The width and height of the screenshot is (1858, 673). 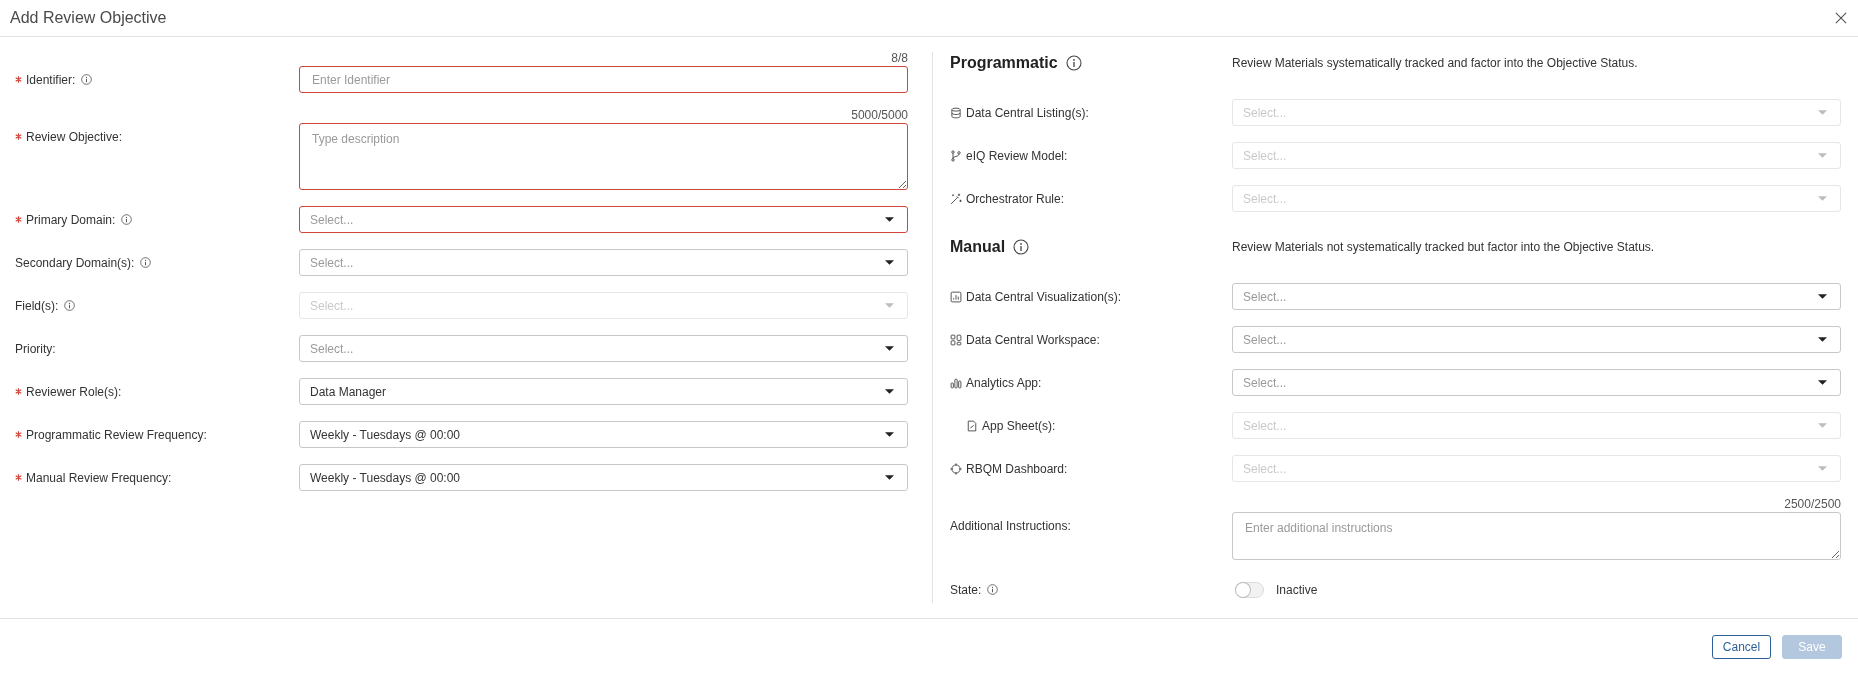 What do you see at coordinates (603, 79) in the screenshot?
I see `text-field: Enter Identifier` at bounding box center [603, 79].